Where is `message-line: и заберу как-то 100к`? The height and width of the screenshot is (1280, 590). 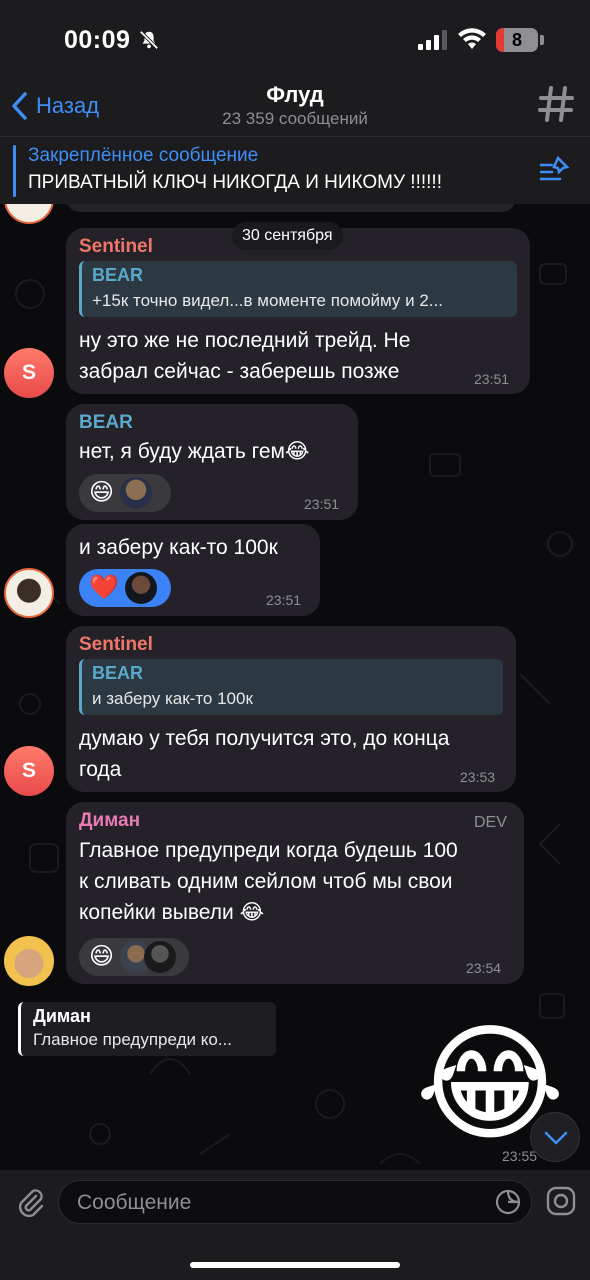
message-line: и заберу как-то 100к is located at coordinates (178, 547).